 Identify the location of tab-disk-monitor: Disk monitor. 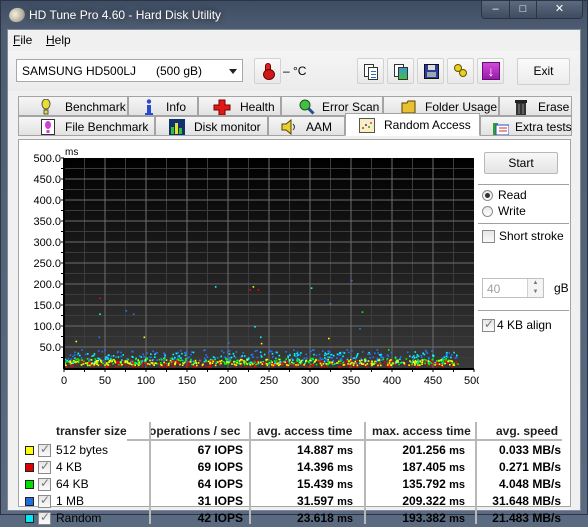
(211, 126).